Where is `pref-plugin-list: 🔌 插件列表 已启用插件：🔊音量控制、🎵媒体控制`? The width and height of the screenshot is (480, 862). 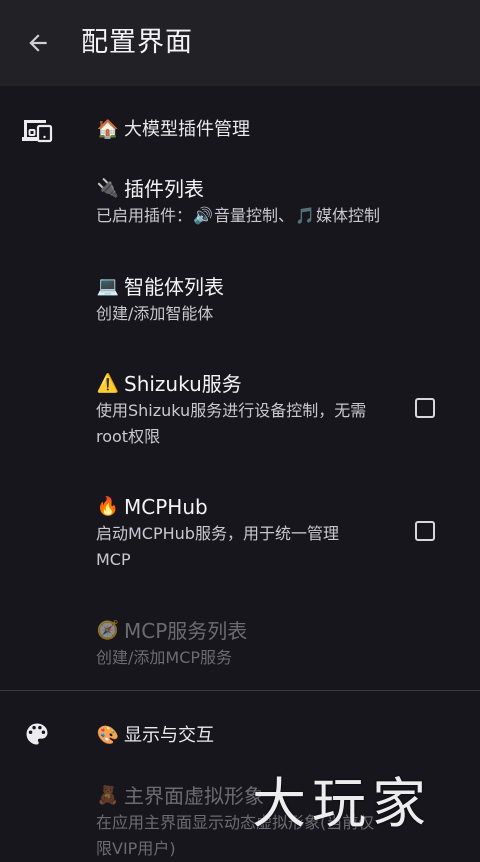
pref-plugin-list: 🔌 插件列表 已启用插件：🔊音量控制、🎵媒体控制 is located at coordinates (276, 202).